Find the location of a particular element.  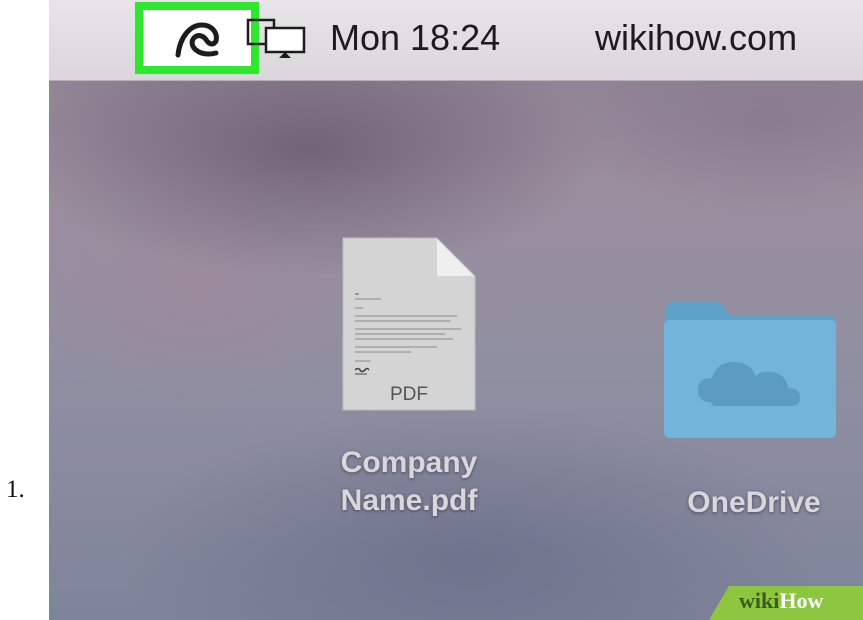

watermark-how: How is located at coordinates (801, 600).